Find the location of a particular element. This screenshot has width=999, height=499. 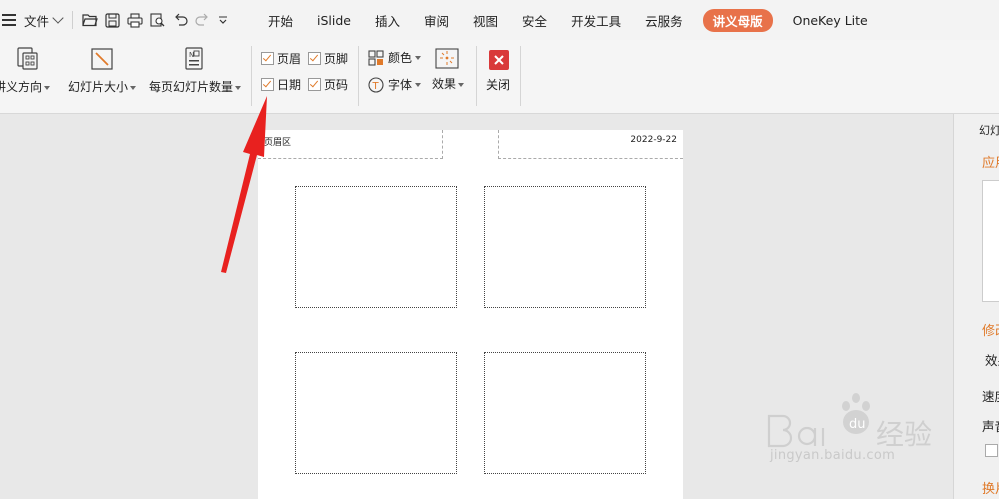

date-checkbox: 日期 is located at coordinates (281, 84).